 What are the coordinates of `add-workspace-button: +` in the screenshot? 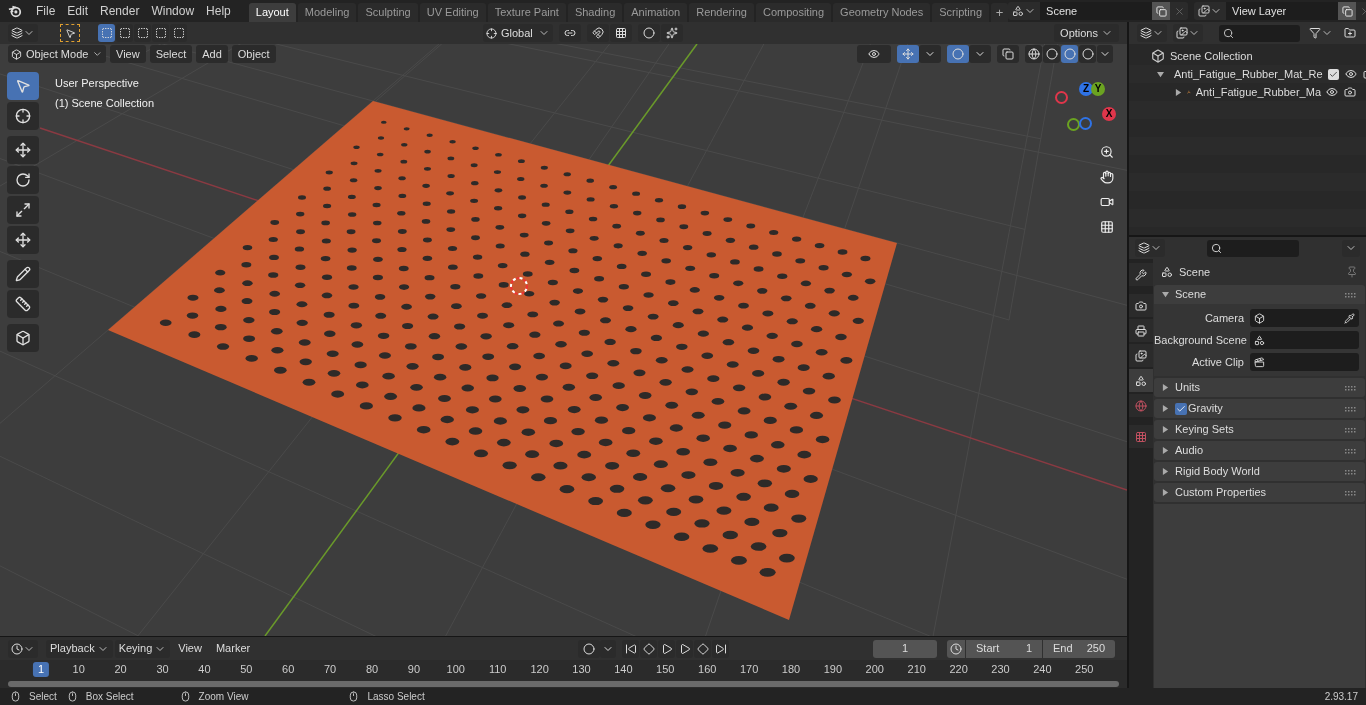 It's located at (1000, 12).